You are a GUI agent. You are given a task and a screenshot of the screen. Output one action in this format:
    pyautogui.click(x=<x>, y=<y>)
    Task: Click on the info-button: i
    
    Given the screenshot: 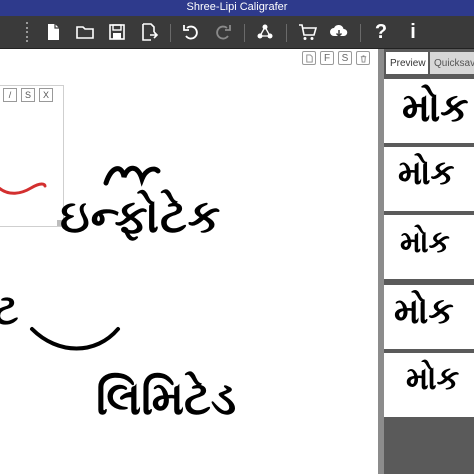 What is the action you would take?
    pyautogui.click(x=413, y=32)
    